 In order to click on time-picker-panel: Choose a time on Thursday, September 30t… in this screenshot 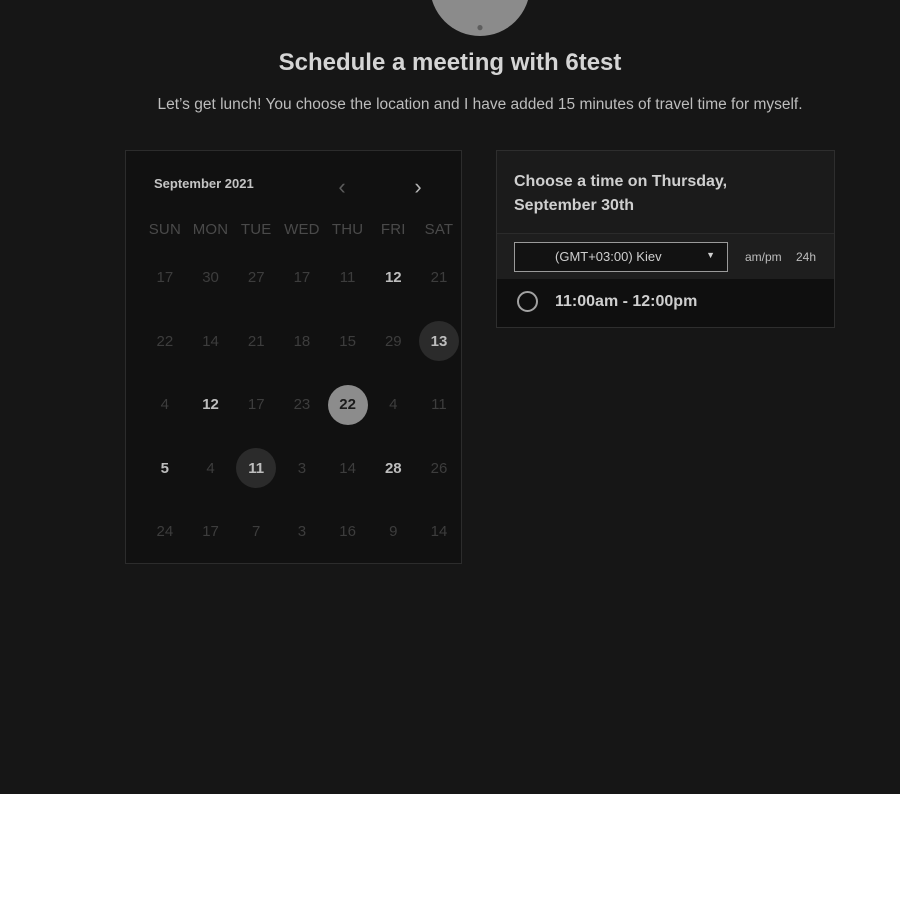, I will do `click(665, 239)`.